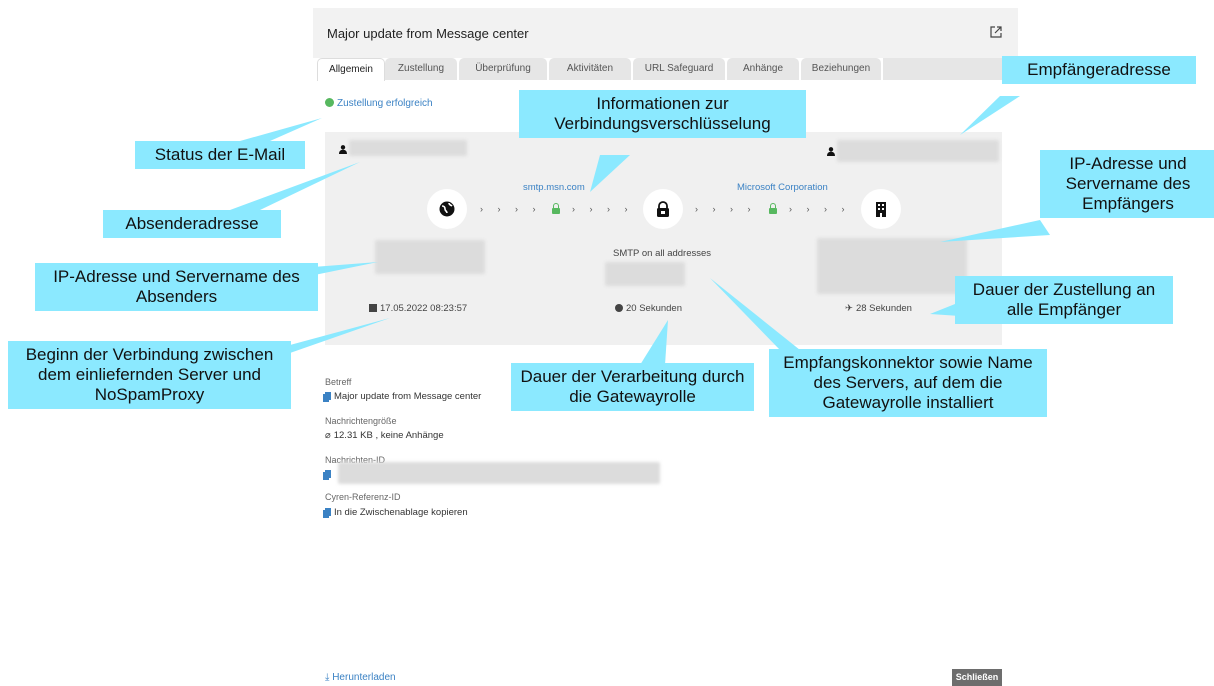 The width and height of the screenshot is (1214, 686). I want to click on callout-status: Status der E-Mail, so click(220, 155).